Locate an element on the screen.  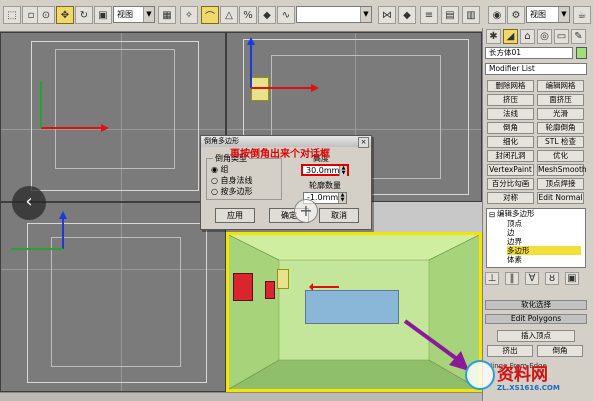
select-region-icon: ⬚ is located at coordinates (12, 15).